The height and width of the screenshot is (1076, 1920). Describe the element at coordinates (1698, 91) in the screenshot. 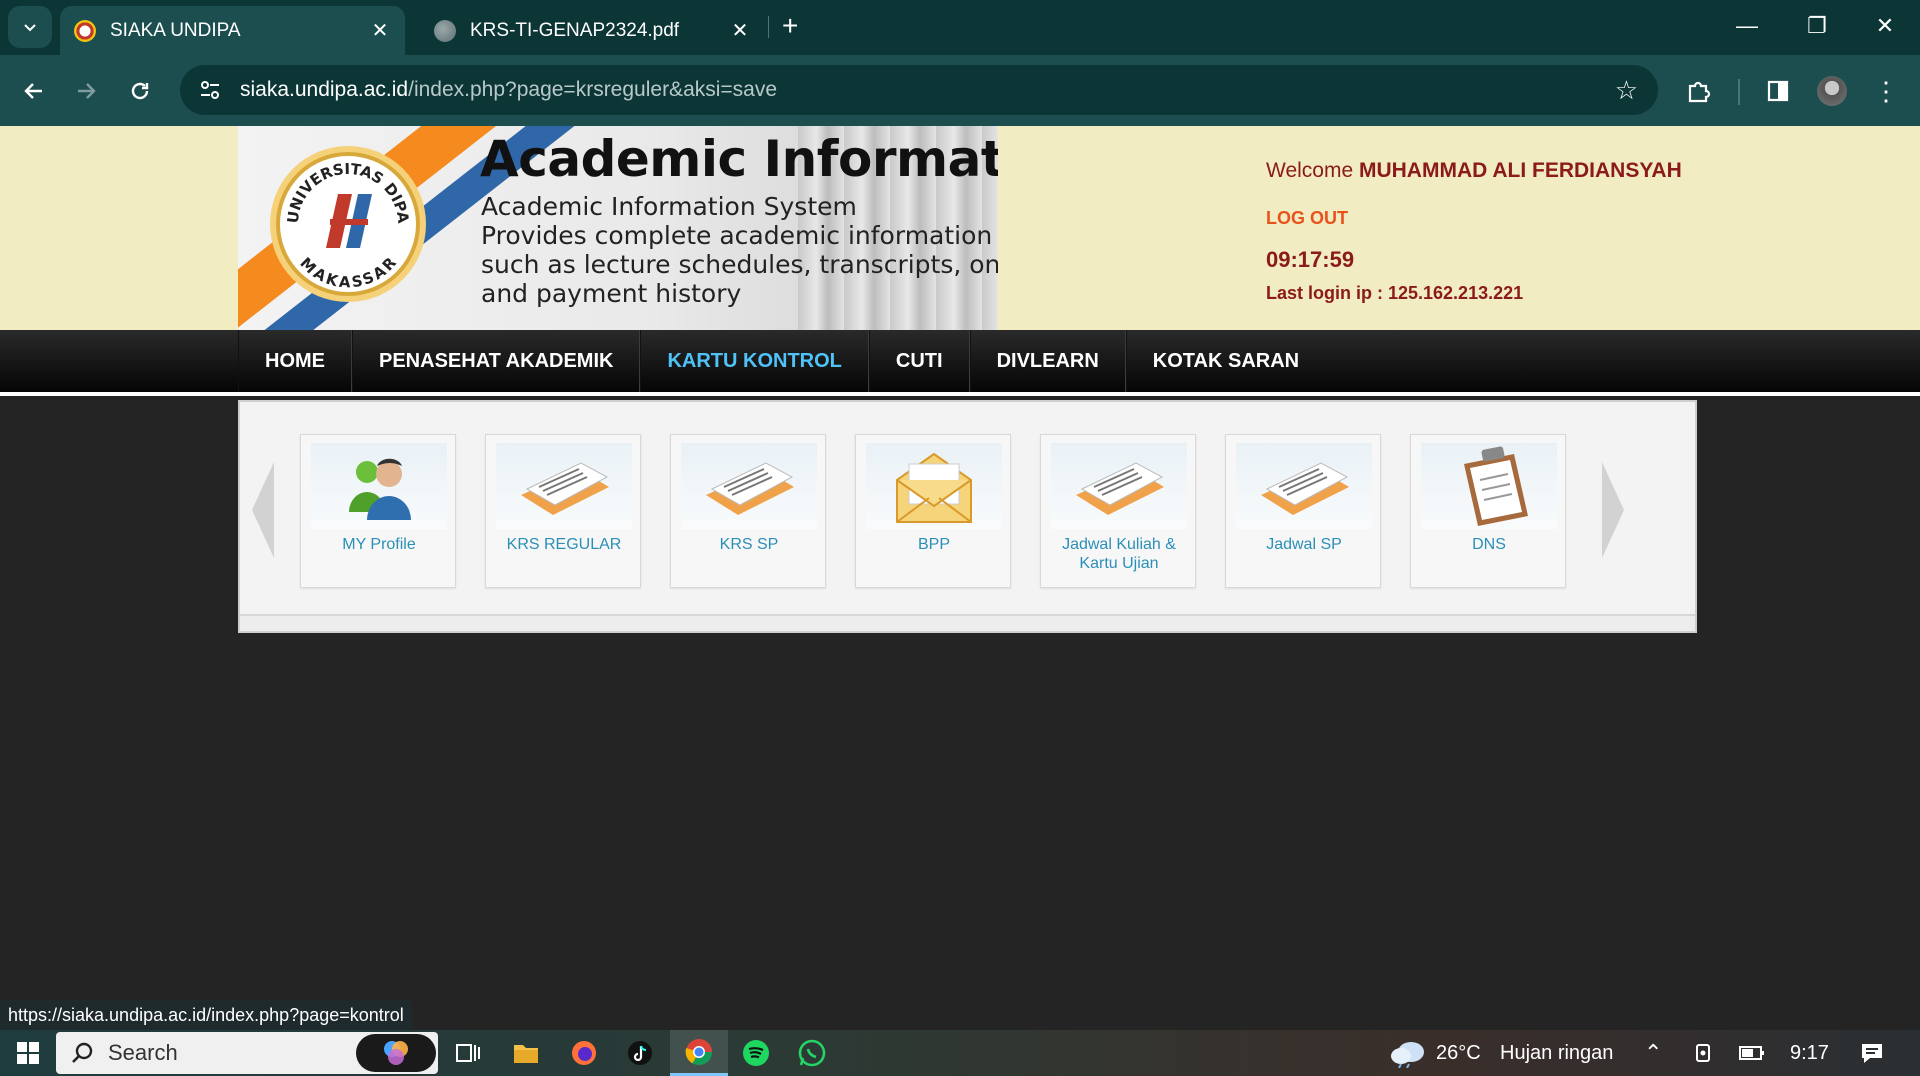

I see `extensions-icon` at that location.